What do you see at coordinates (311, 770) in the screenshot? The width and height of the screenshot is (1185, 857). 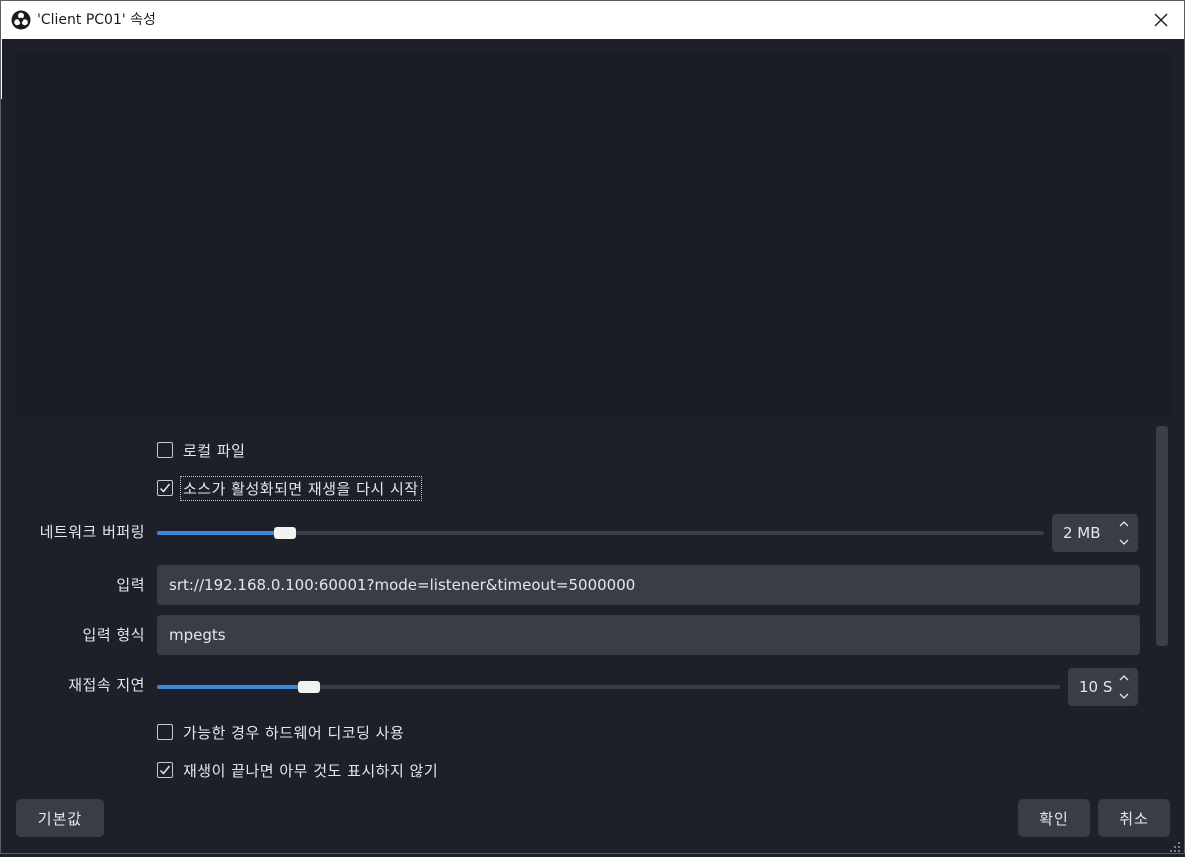 I see `close-when-inactive-label: 재생이 끝나면 아무 것도 표시하지 않기` at bounding box center [311, 770].